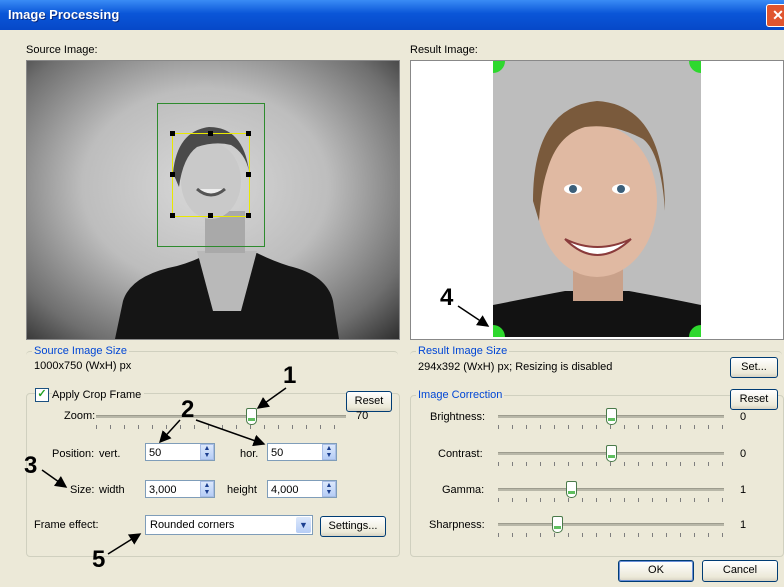 This screenshot has height=587, width=784. I want to click on height-spinner: ▲ ▼, so click(329, 489).